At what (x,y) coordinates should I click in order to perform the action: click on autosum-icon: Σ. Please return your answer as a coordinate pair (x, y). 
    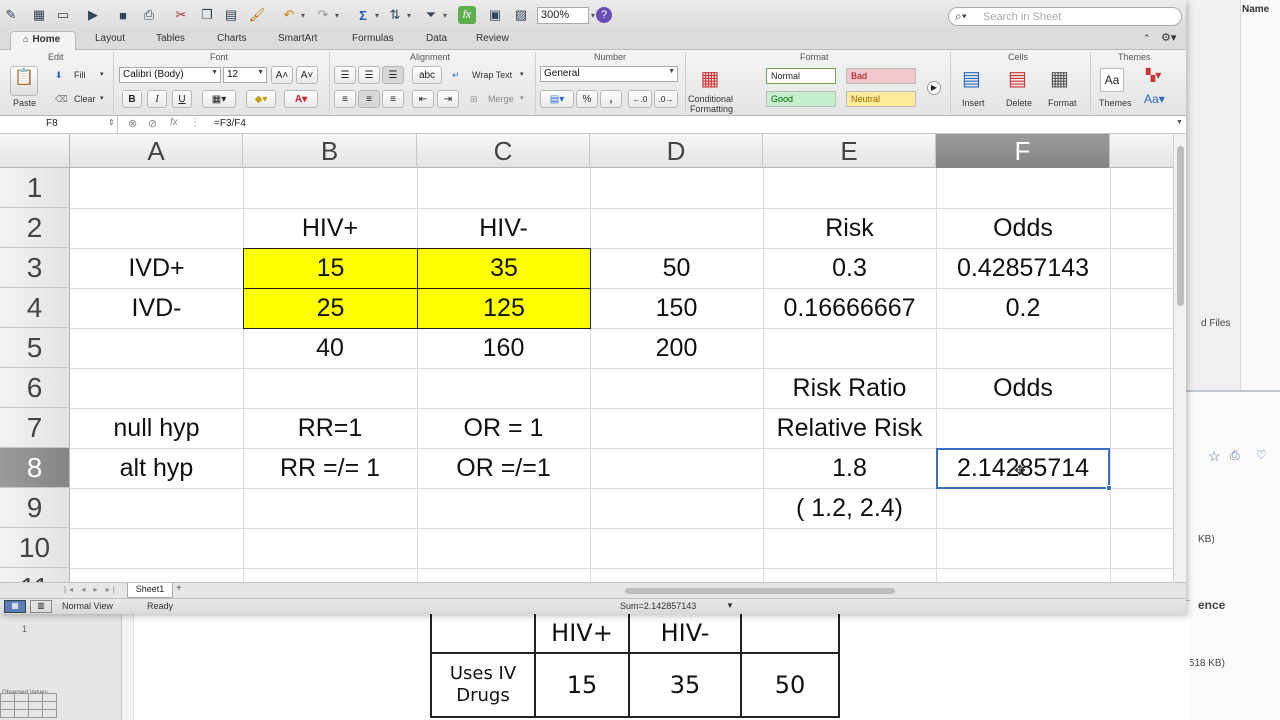
    Looking at the image, I should click on (363, 15).